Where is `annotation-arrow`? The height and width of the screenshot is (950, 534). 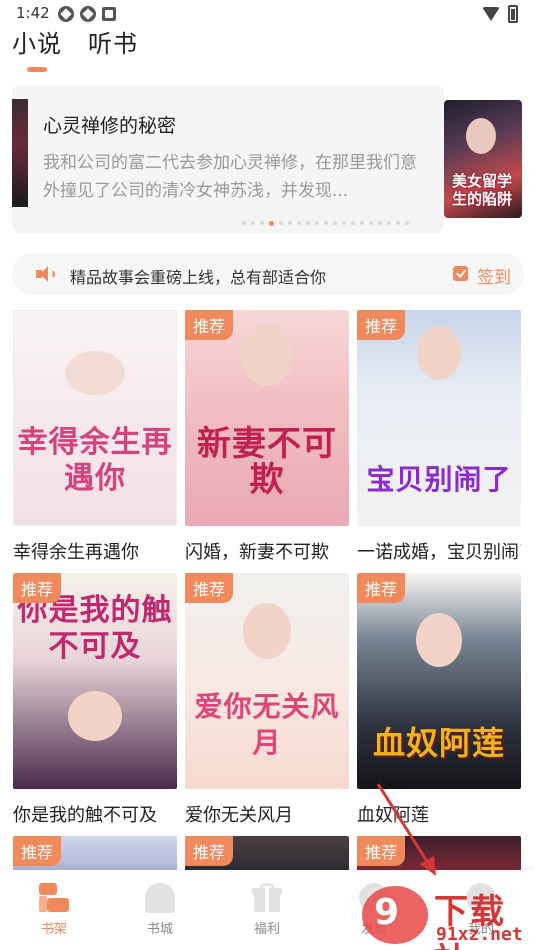 annotation-arrow is located at coordinates (406, 829).